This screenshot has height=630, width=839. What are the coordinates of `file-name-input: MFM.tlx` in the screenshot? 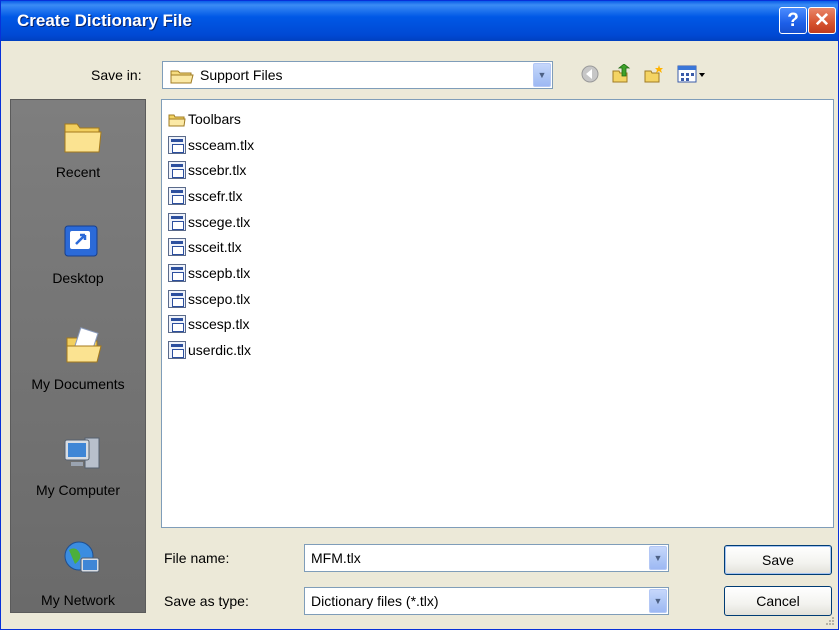 It's located at (336, 558).